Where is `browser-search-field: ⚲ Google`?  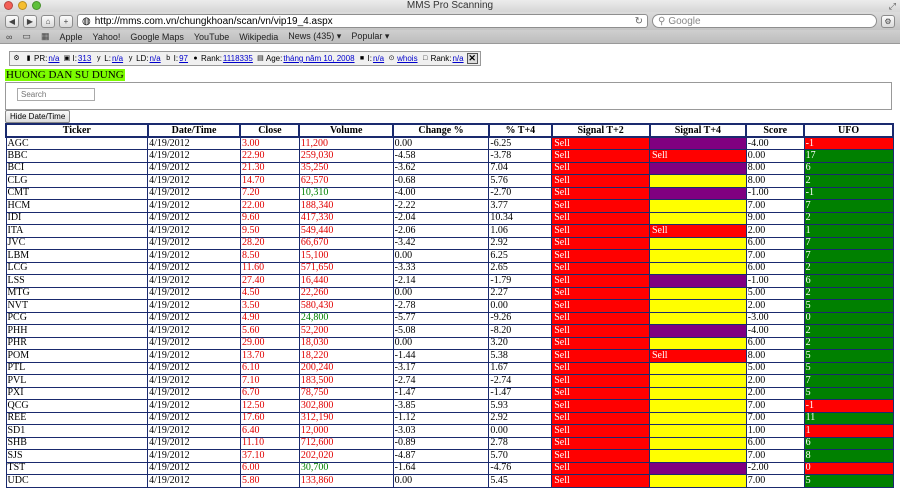
browser-search-field: ⚲ Google is located at coordinates (764, 21).